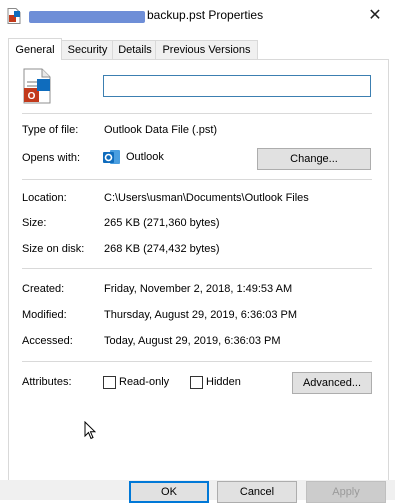  What do you see at coordinates (135, 49) in the screenshot?
I see `tab-details: Details` at bounding box center [135, 49].